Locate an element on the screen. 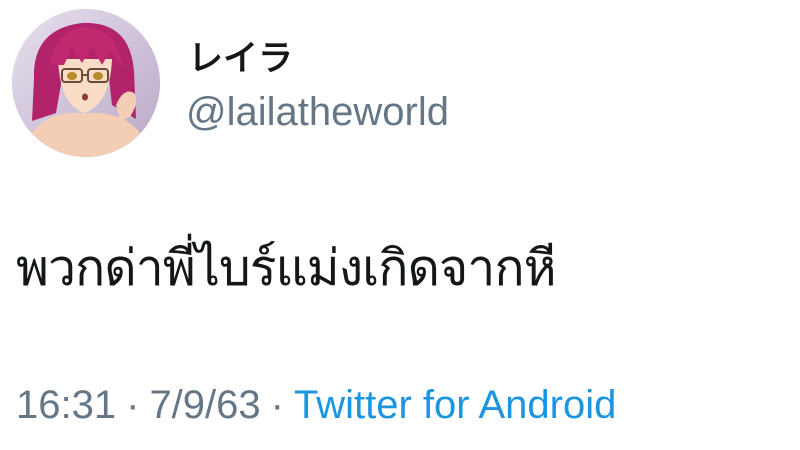 This screenshot has height=450, width=800. avatar is located at coordinates (86, 83).